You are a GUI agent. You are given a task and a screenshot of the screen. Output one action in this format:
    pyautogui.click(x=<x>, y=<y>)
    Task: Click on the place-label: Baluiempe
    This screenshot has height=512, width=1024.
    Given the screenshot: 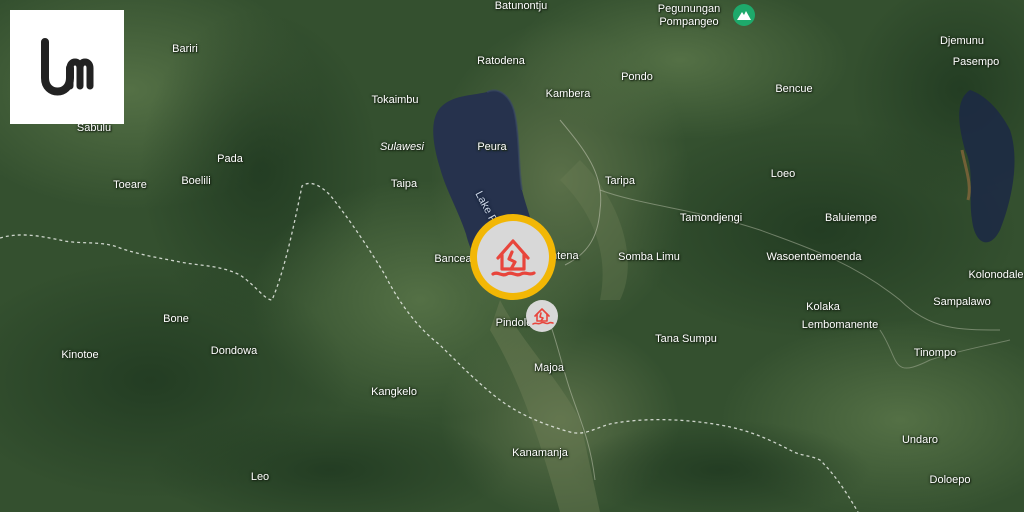 What is the action you would take?
    pyautogui.click(x=851, y=218)
    